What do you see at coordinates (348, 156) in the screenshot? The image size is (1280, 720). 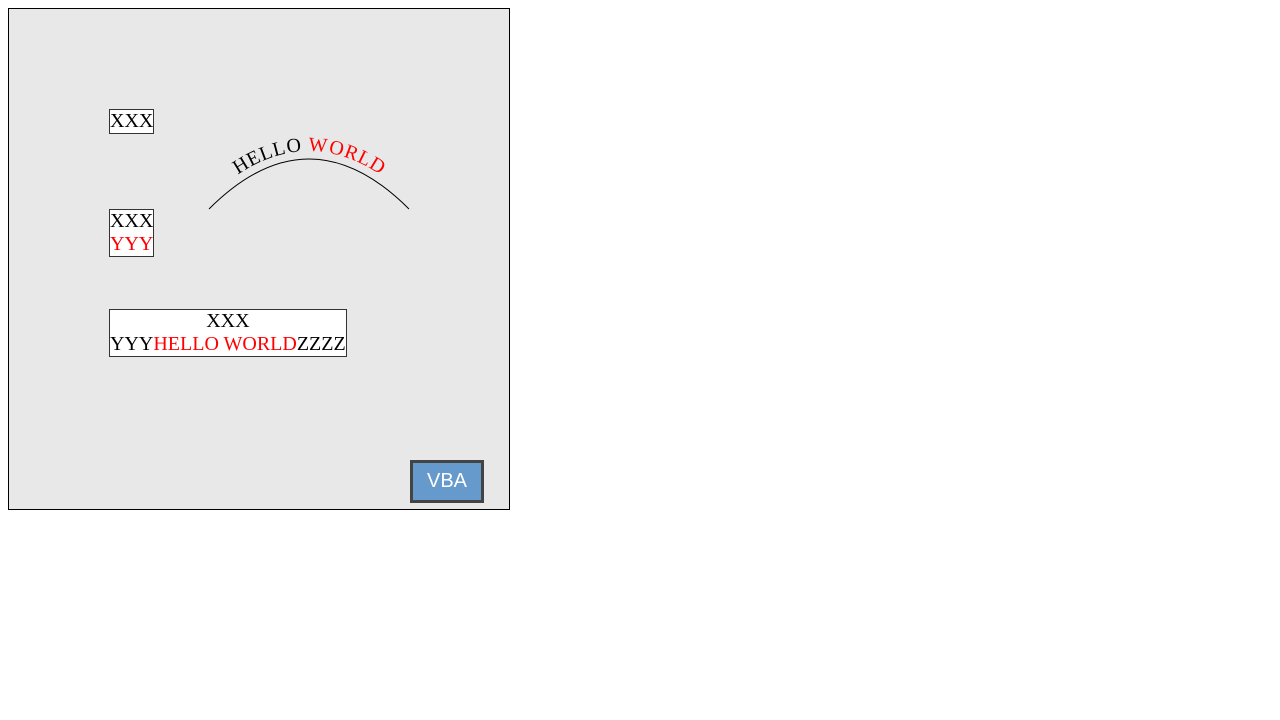 I see `arc-text-part-2: WORLD` at bounding box center [348, 156].